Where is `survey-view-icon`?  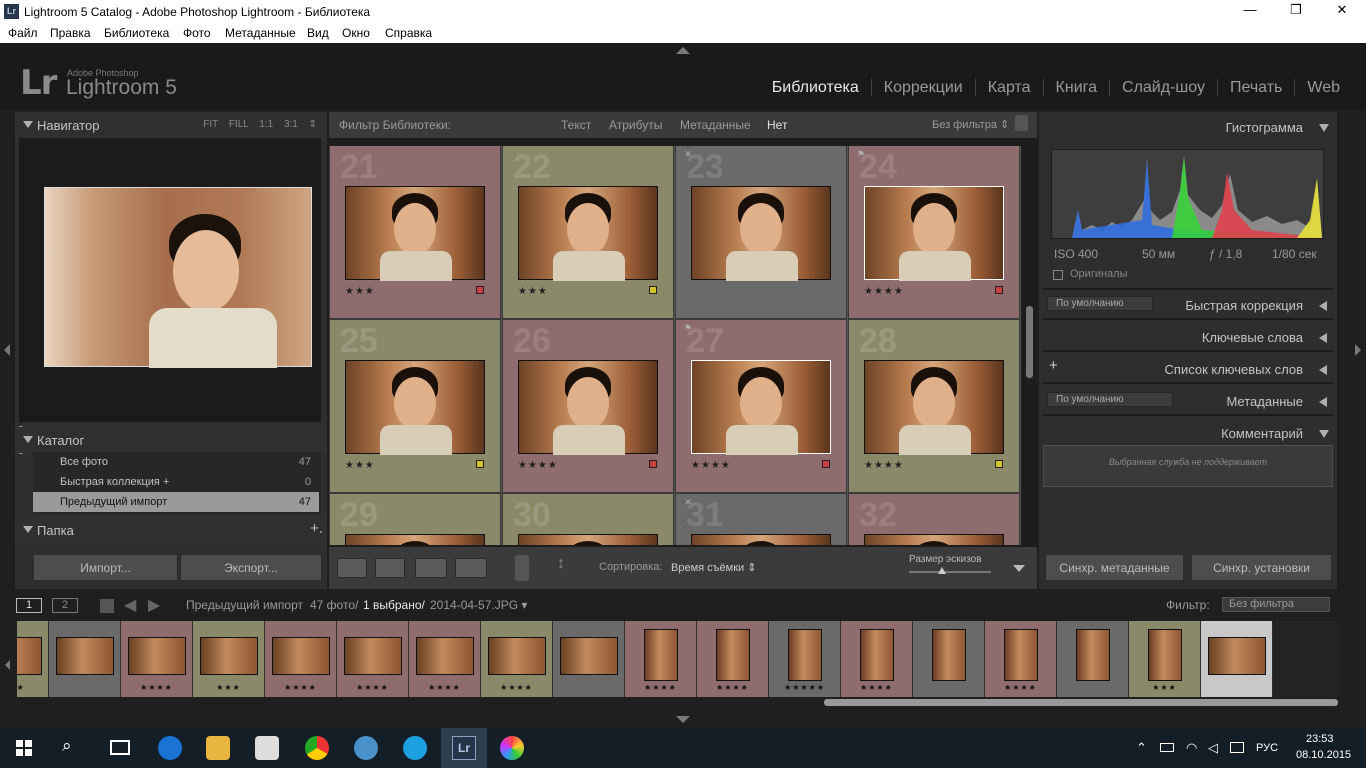 survey-view-icon is located at coordinates (471, 568).